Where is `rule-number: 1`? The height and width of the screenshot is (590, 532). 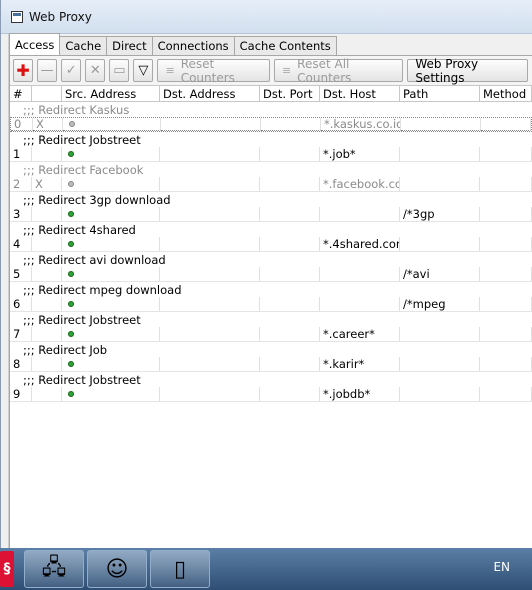
rule-number: 1 is located at coordinates (21, 154).